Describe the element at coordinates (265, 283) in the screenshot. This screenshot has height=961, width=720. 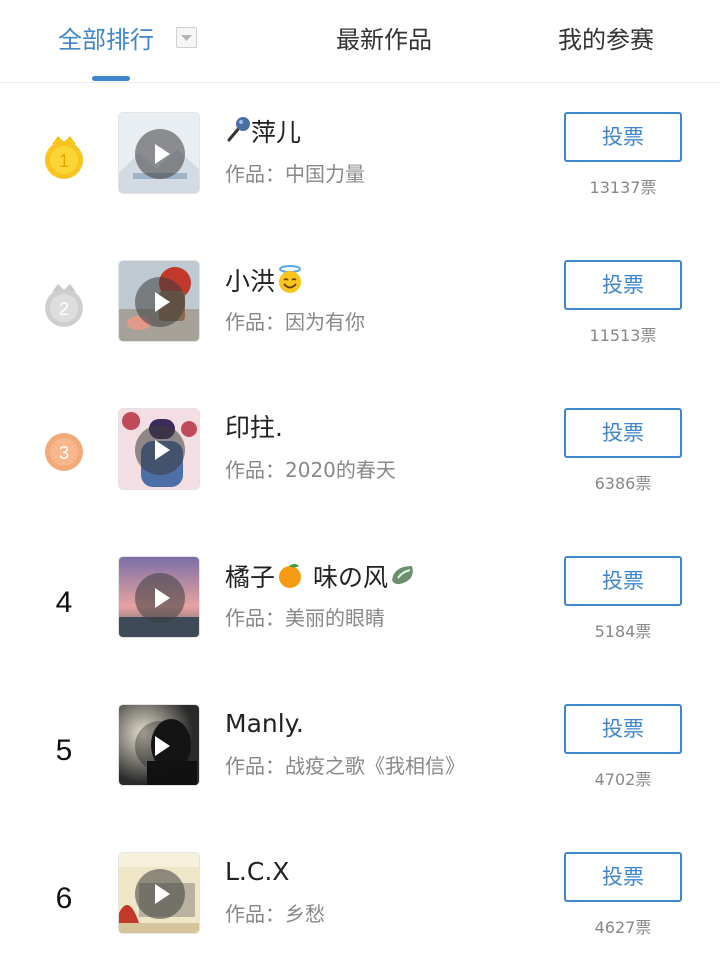
I see `participant-name: 小洪` at that location.